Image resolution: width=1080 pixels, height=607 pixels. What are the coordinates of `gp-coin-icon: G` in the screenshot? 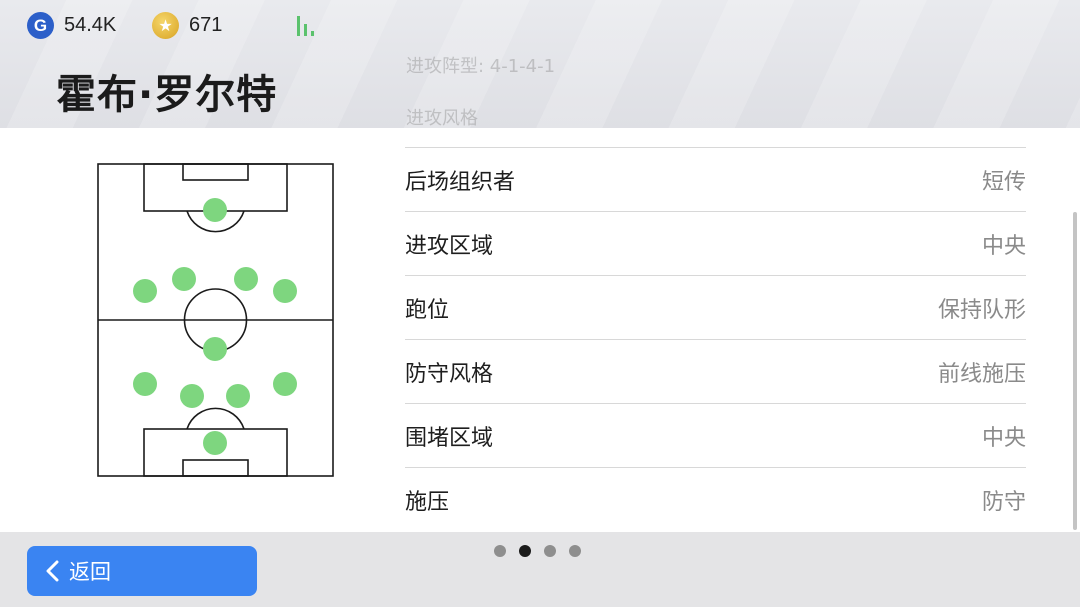 It's located at (40, 25).